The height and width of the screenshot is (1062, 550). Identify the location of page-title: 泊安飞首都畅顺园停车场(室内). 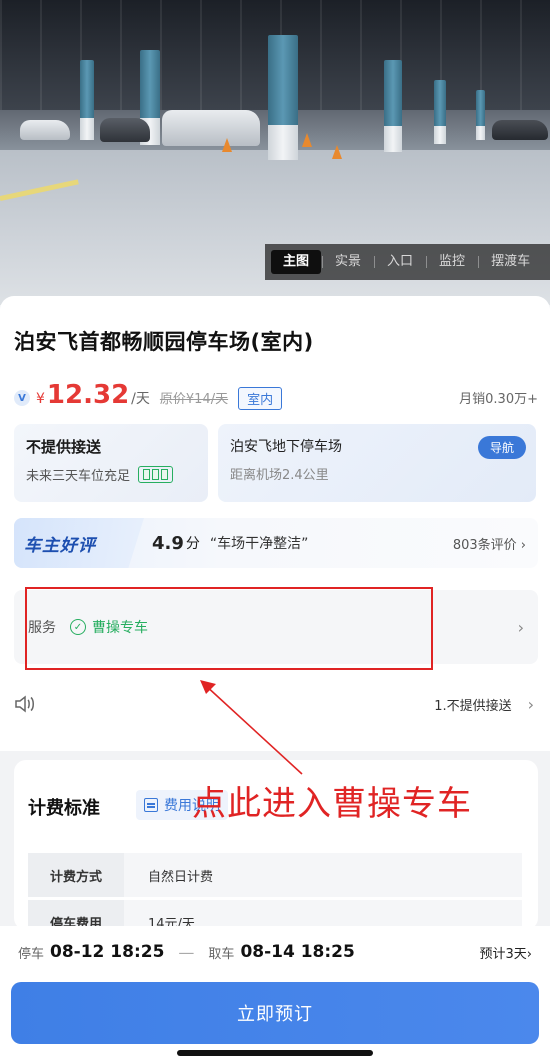
(164, 342).